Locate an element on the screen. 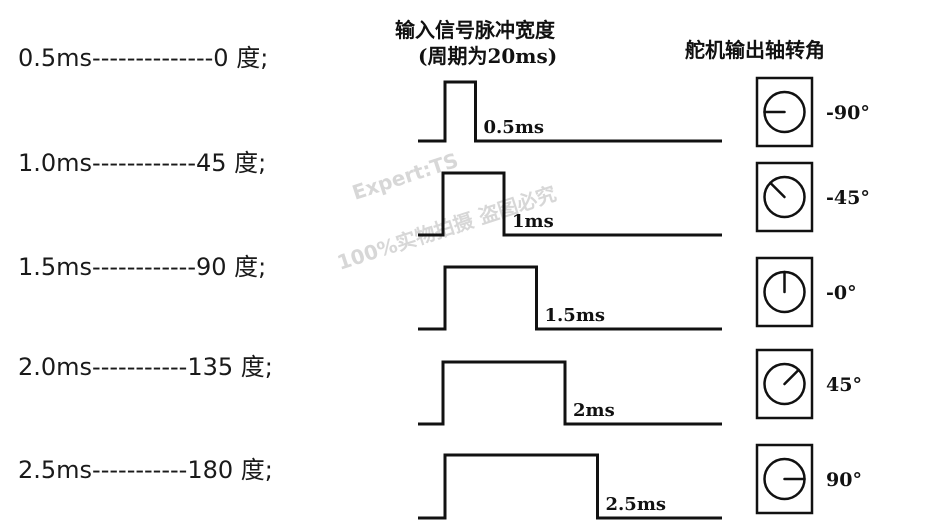 This screenshot has width=931, height=529. pulse-label-2: 1.5ms is located at coordinates (575, 315).